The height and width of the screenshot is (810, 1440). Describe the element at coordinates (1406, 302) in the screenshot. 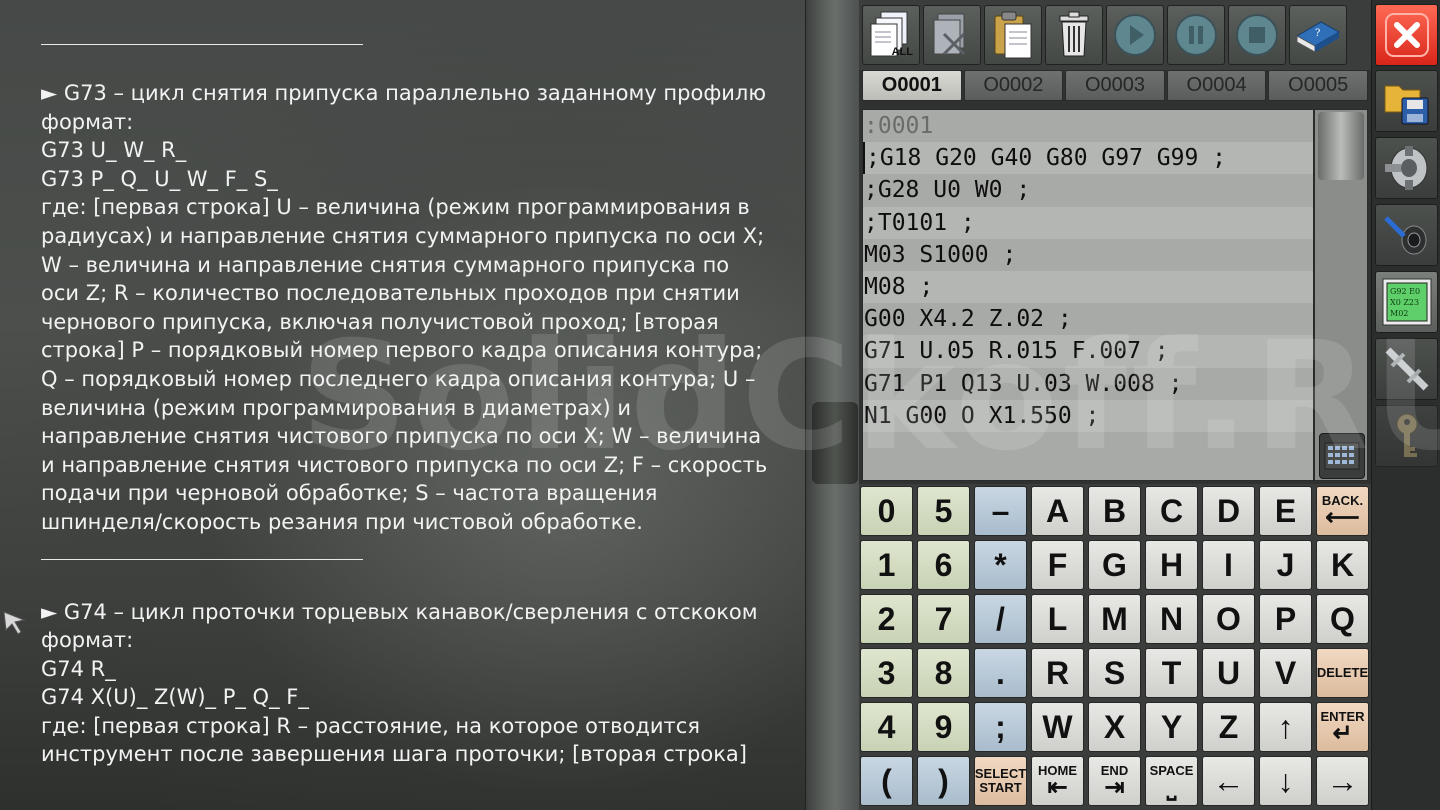

I see `program-screen-button: G92 E0 X0 Z23 M02` at that location.